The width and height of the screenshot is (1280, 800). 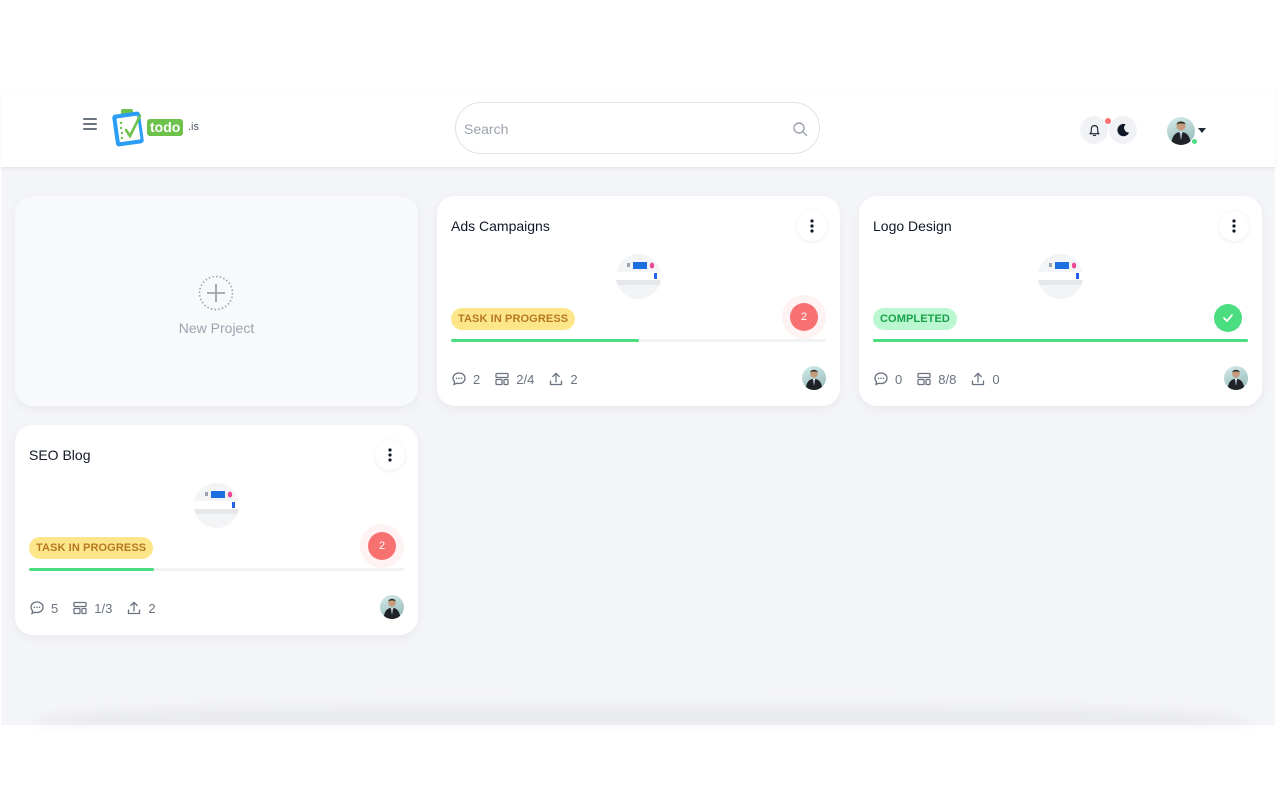 What do you see at coordinates (165, 127) in the screenshot?
I see `logo-wordmark: todo` at bounding box center [165, 127].